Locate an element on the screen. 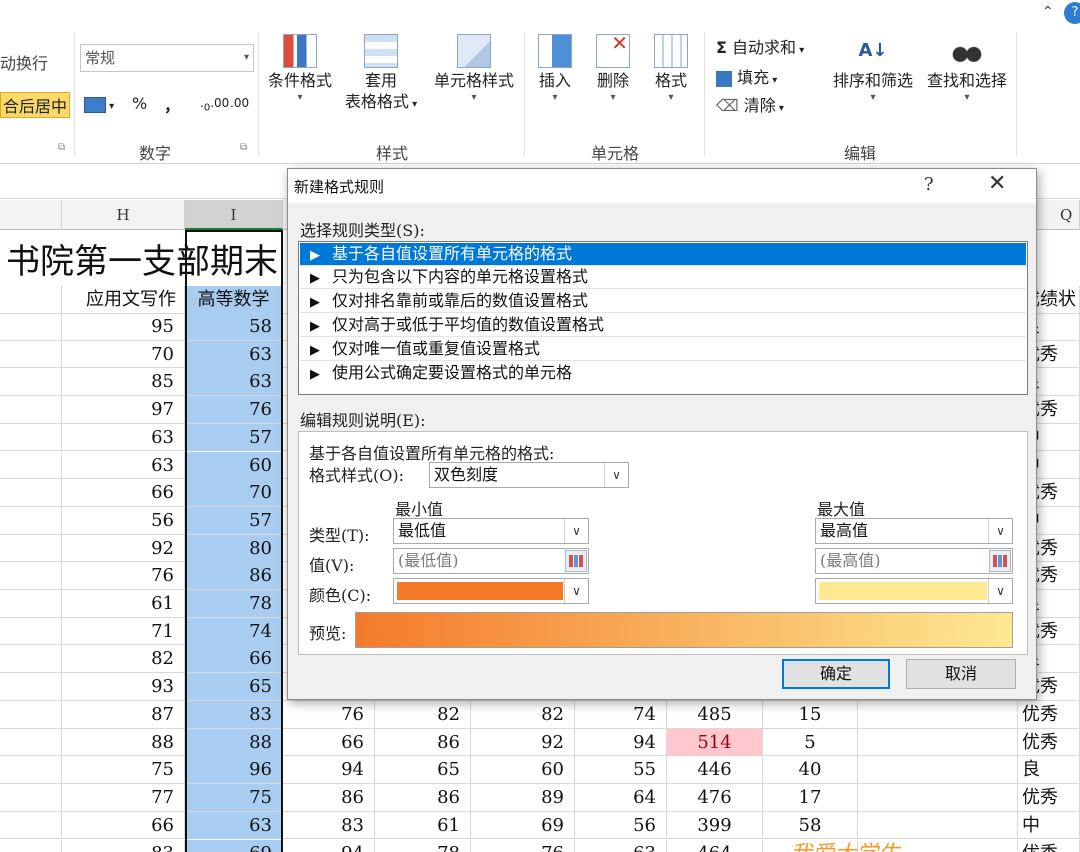 This screenshot has width=1080, height=852. table-cell: 77 is located at coordinates (123, 798).